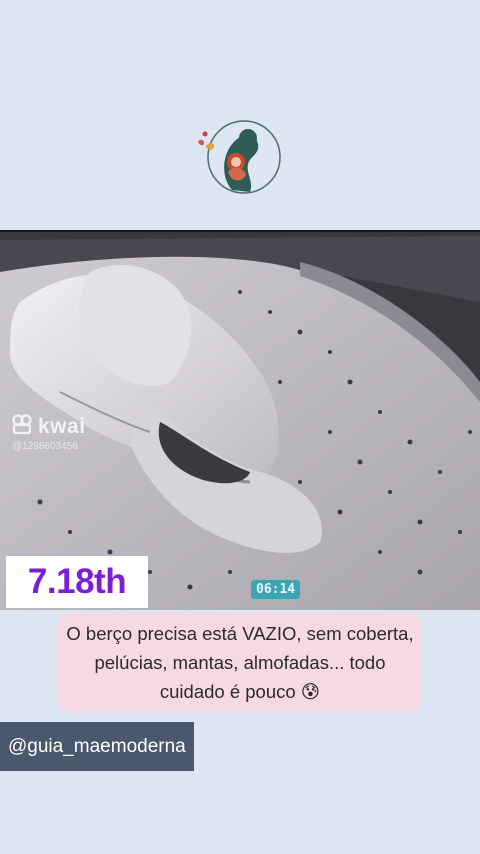 Image resolution: width=480 pixels, height=854 pixels. Describe the element at coordinates (276, 589) in the screenshot. I see `video-timestamp: 06:14` at that location.